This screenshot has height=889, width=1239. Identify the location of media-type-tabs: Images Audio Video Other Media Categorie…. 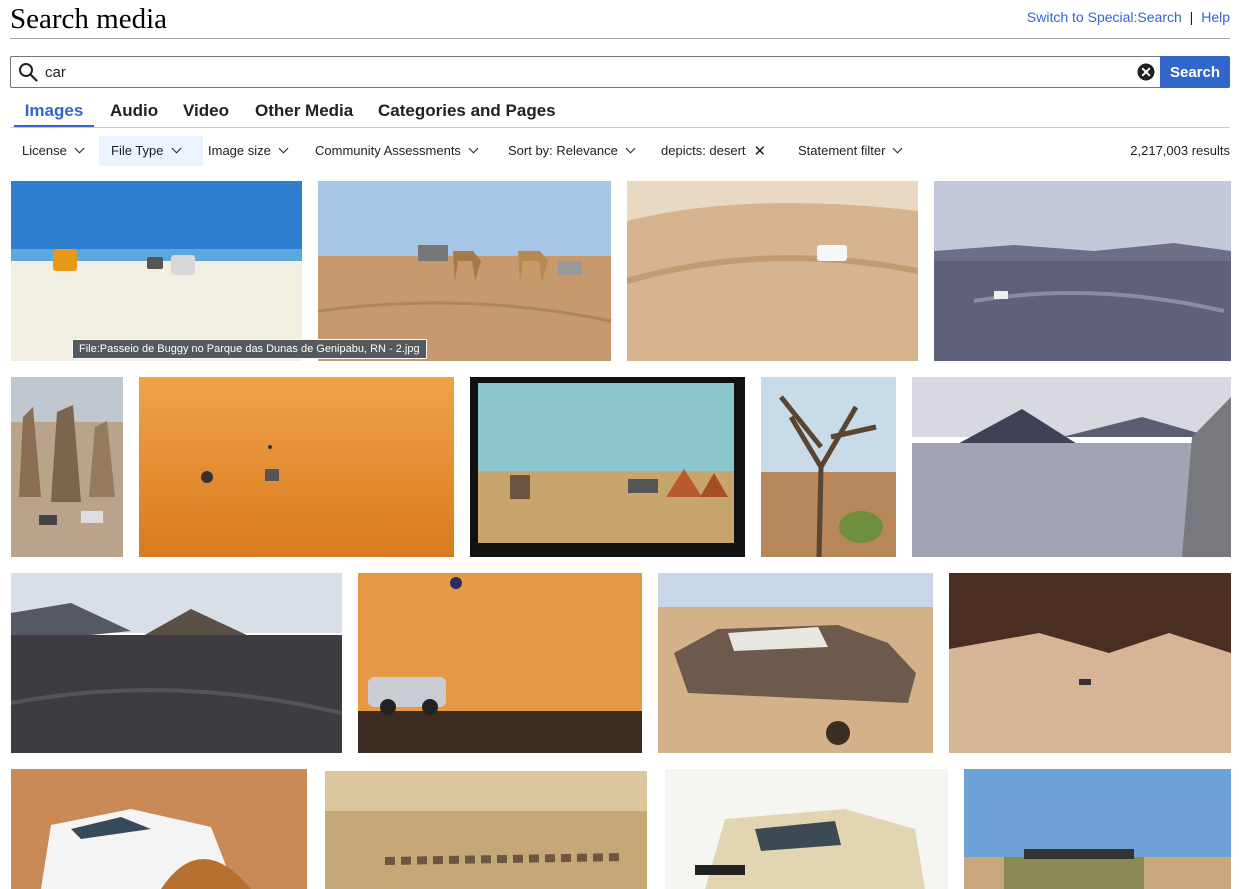
(620, 112).